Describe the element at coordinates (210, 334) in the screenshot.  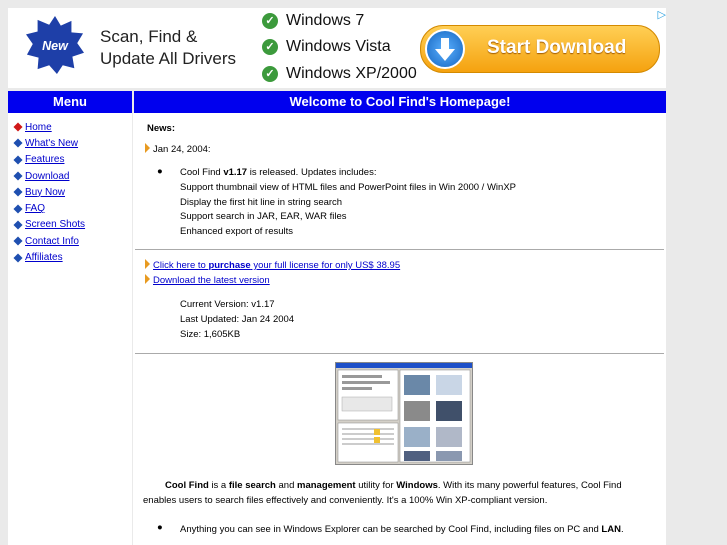
I see `file-size: Size: 1,605KB` at that location.